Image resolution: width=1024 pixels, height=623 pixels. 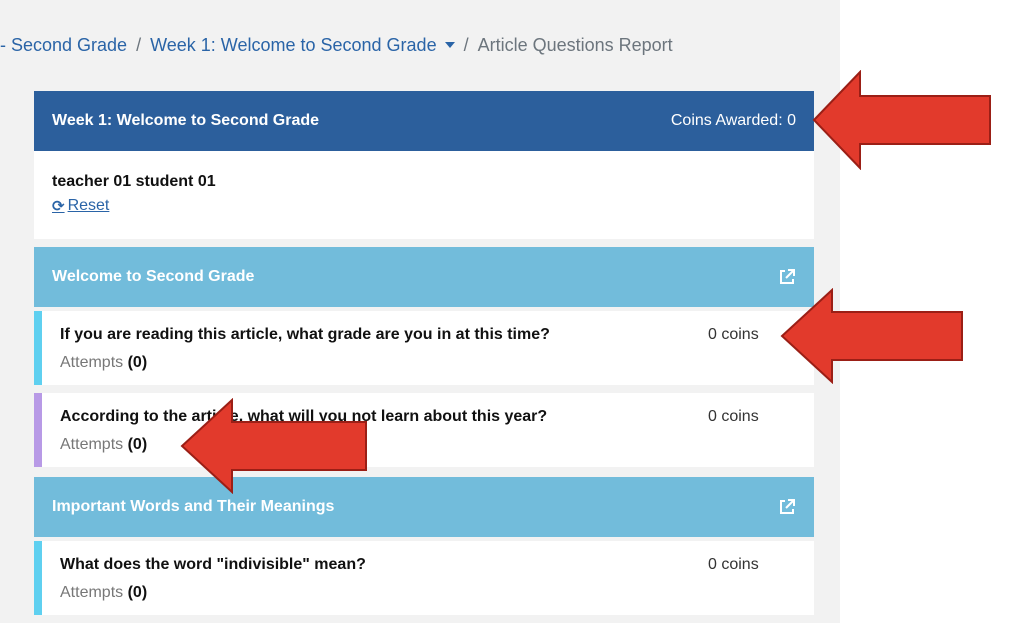 I want to click on student-panel: teacher 01 student 01 ⟳ Reset, so click(x=424, y=195).